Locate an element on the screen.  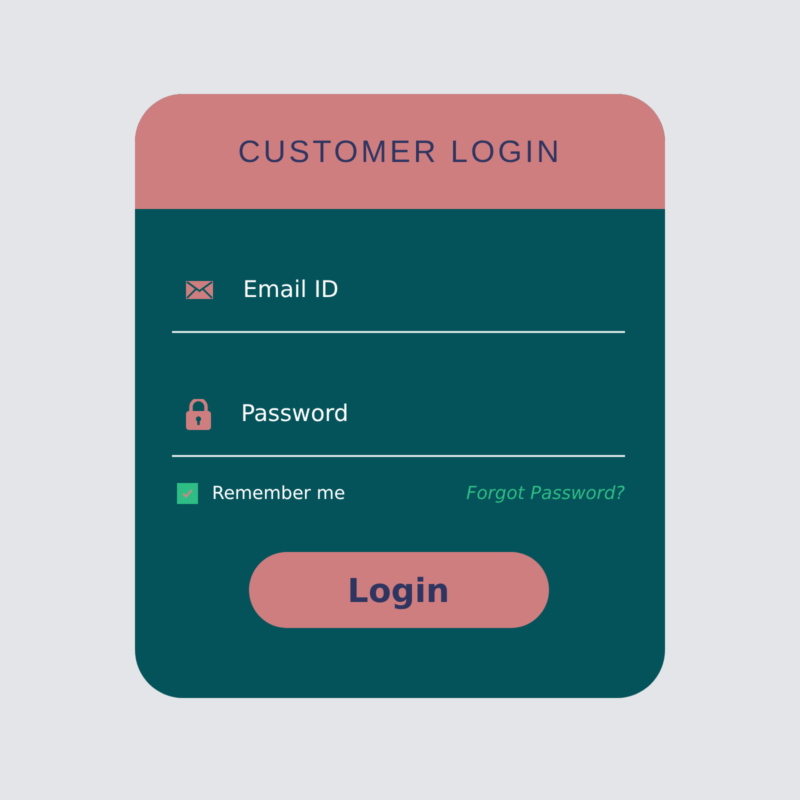
check-icon is located at coordinates (187, 493).